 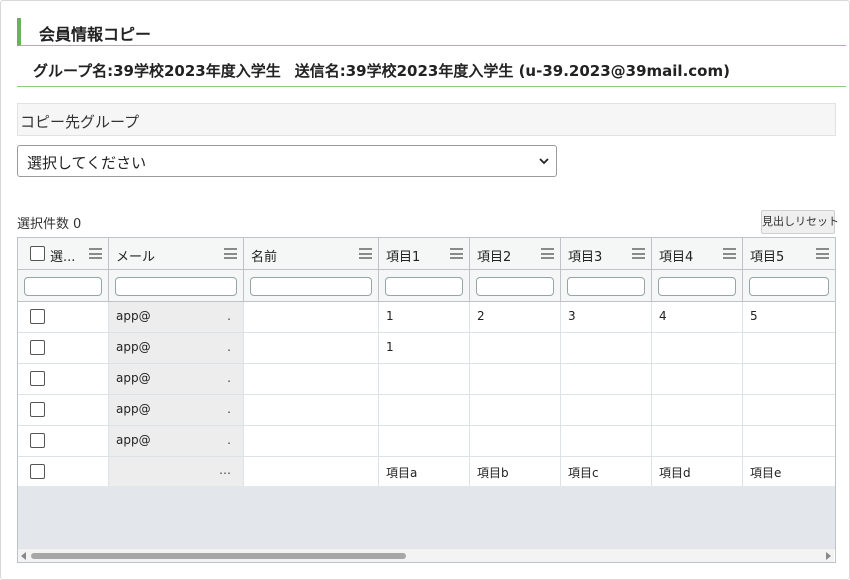 What do you see at coordinates (606, 286) in the screenshot?
I see `filter-input-item3` at bounding box center [606, 286].